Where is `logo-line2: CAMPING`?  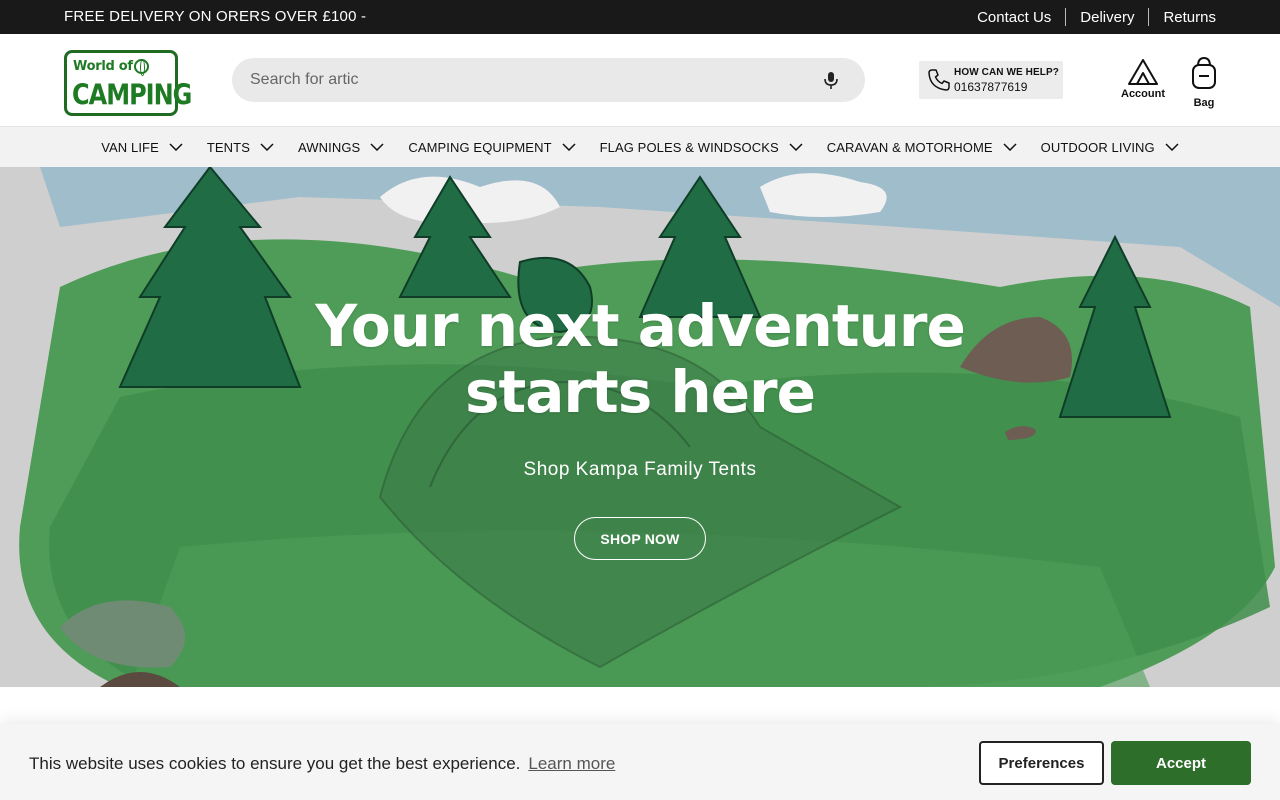 logo-line2: CAMPING is located at coordinates (132, 95).